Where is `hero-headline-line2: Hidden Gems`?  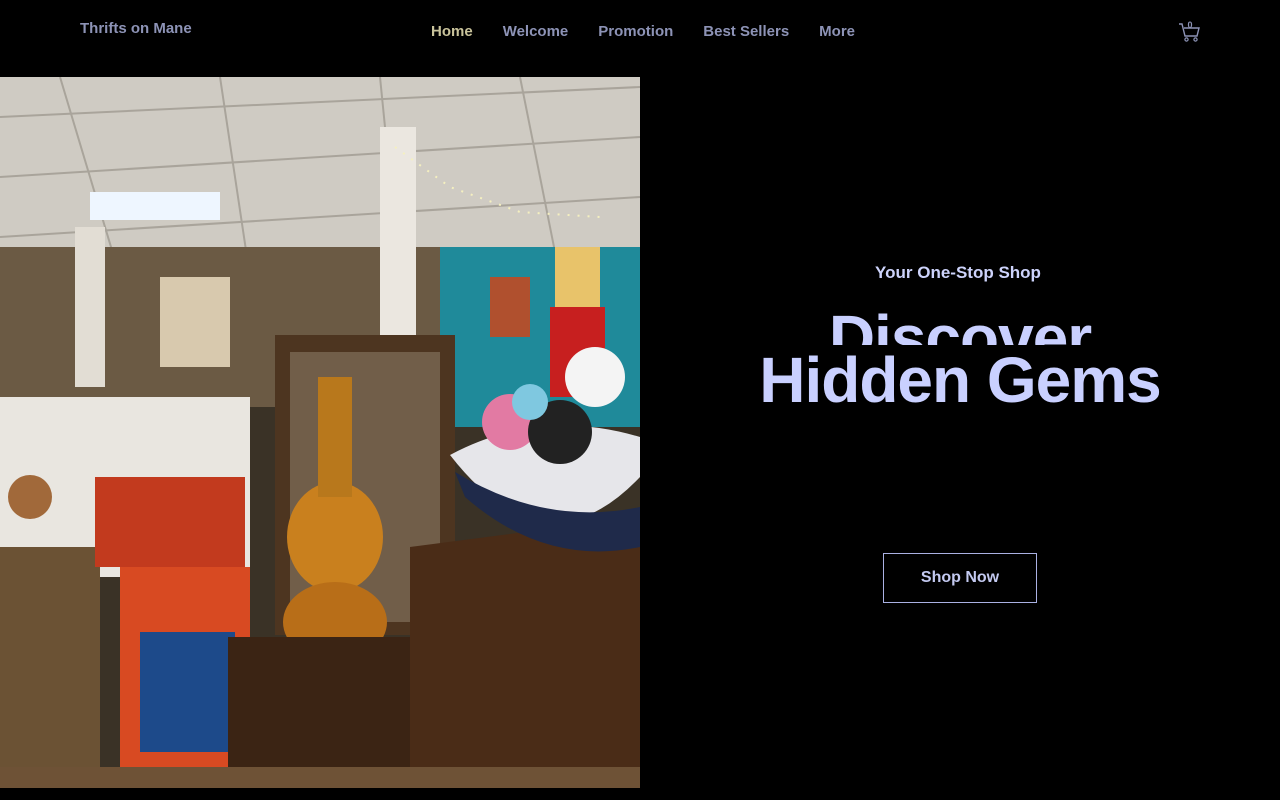 hero-headline-line2: Hidden Gems is located at coordinates (960, 380).